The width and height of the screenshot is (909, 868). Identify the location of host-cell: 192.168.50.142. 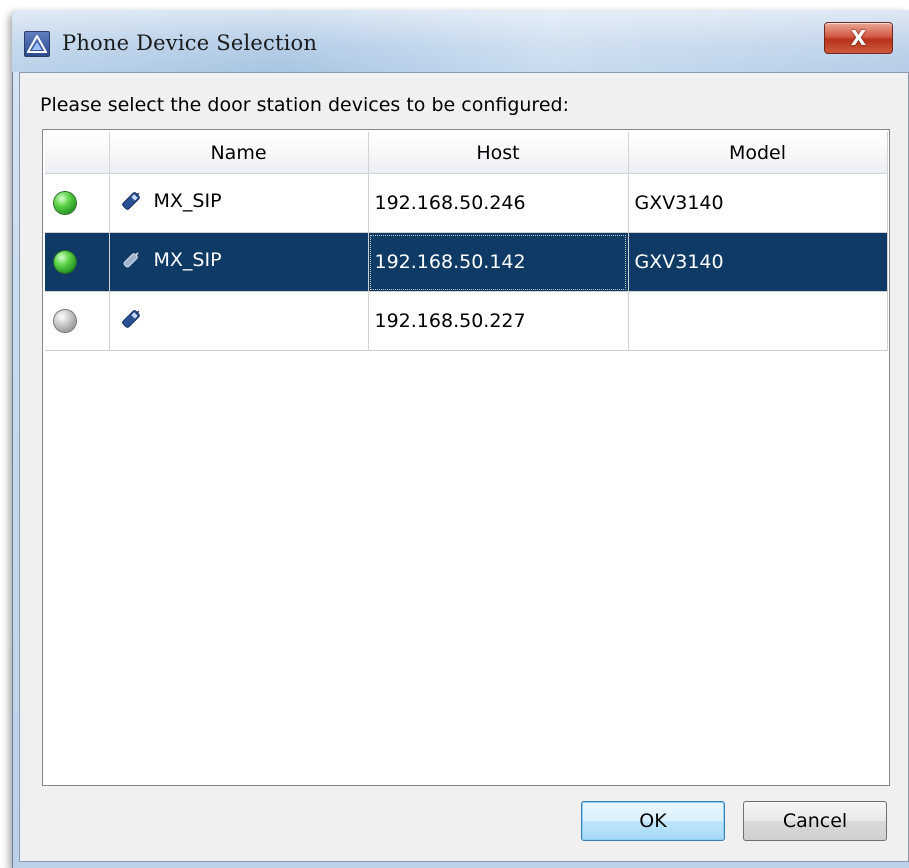
(498, 262).